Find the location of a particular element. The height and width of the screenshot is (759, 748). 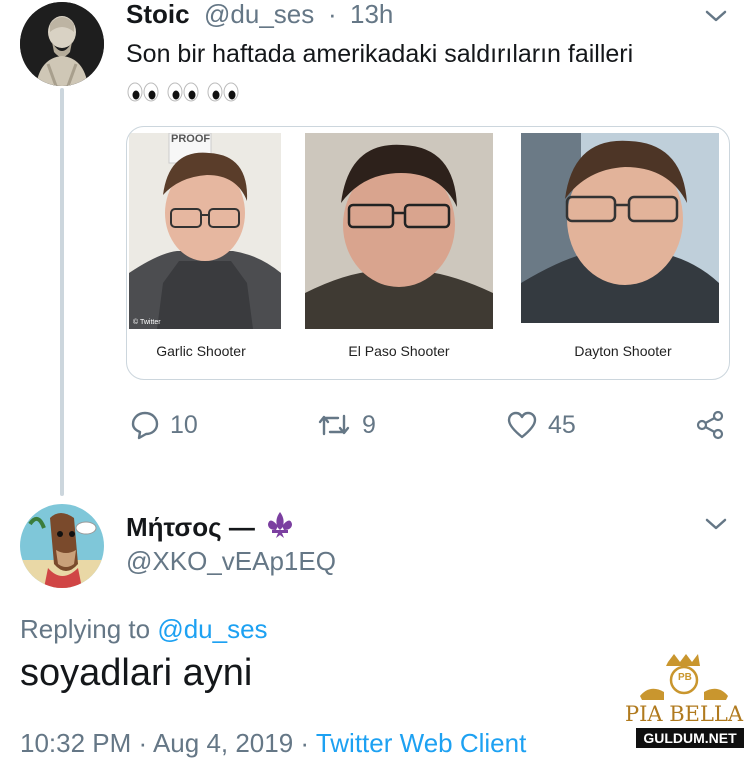

replying-to: Replying to @du_ses is located at coordinates (144, 629).